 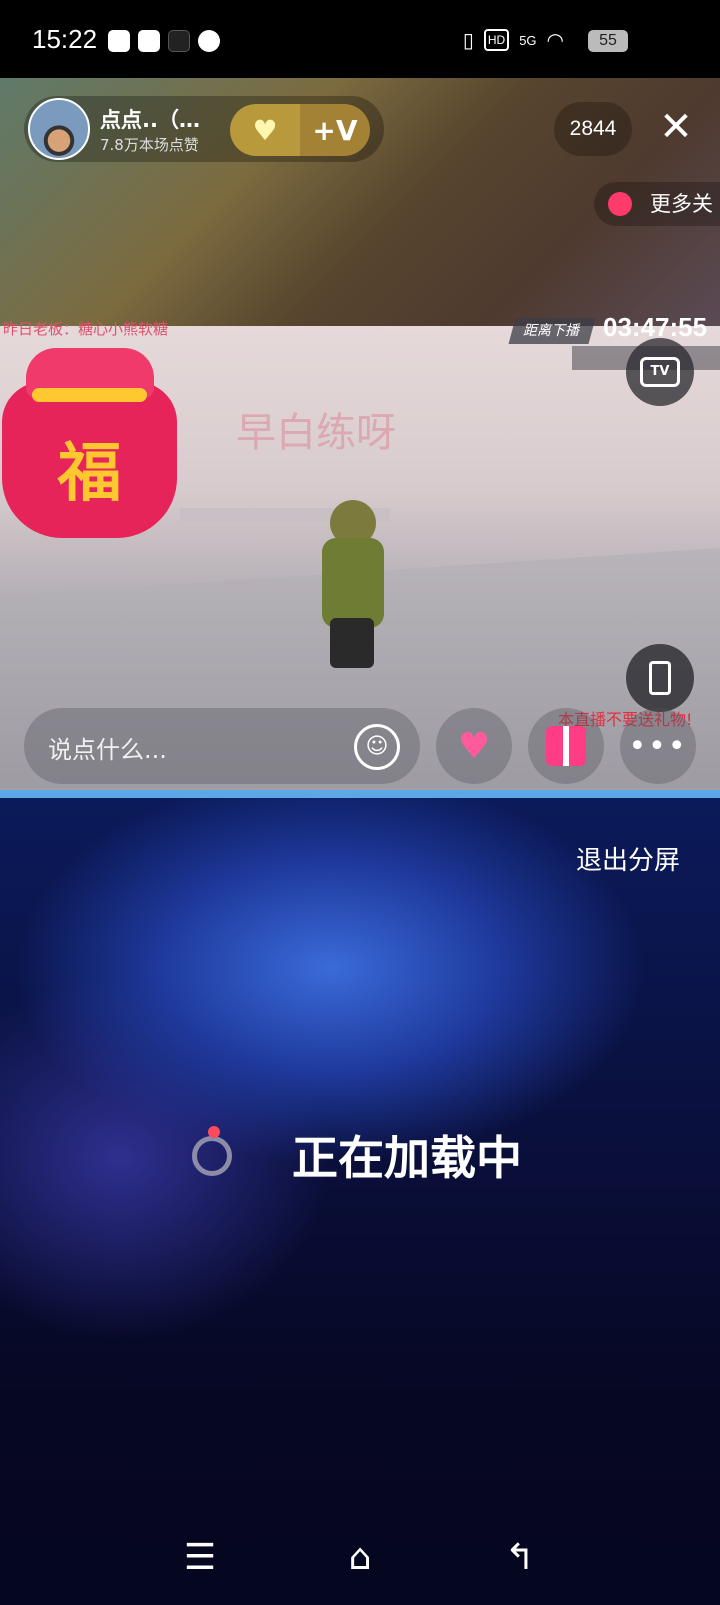 I want to click on tiktok-icon, so click(x=179, y=41).